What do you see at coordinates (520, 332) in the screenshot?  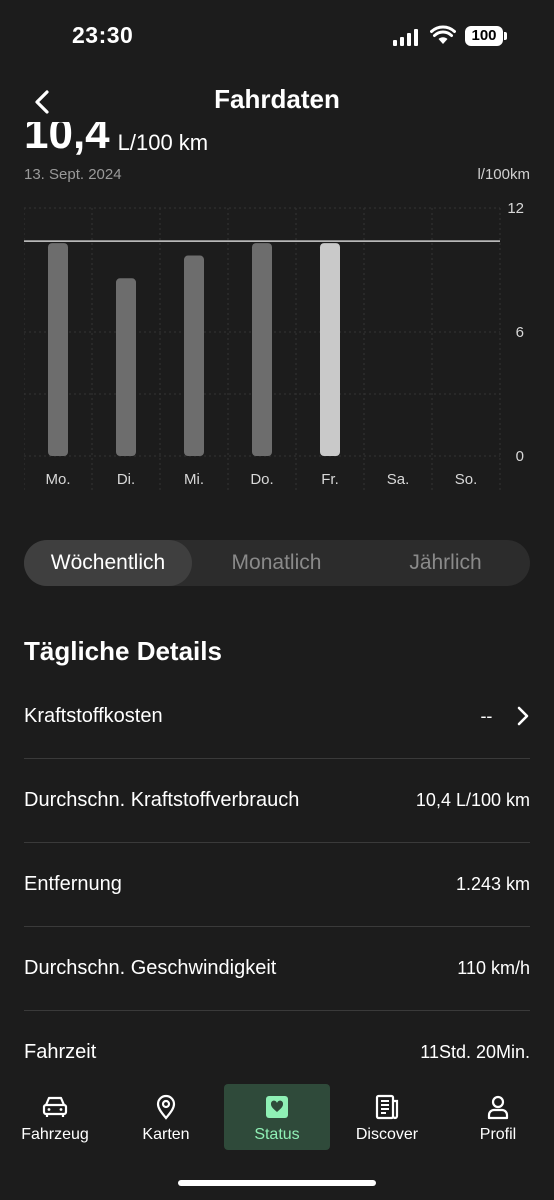 I see `y-tick-label: 6` at bounding box center [520, 332].